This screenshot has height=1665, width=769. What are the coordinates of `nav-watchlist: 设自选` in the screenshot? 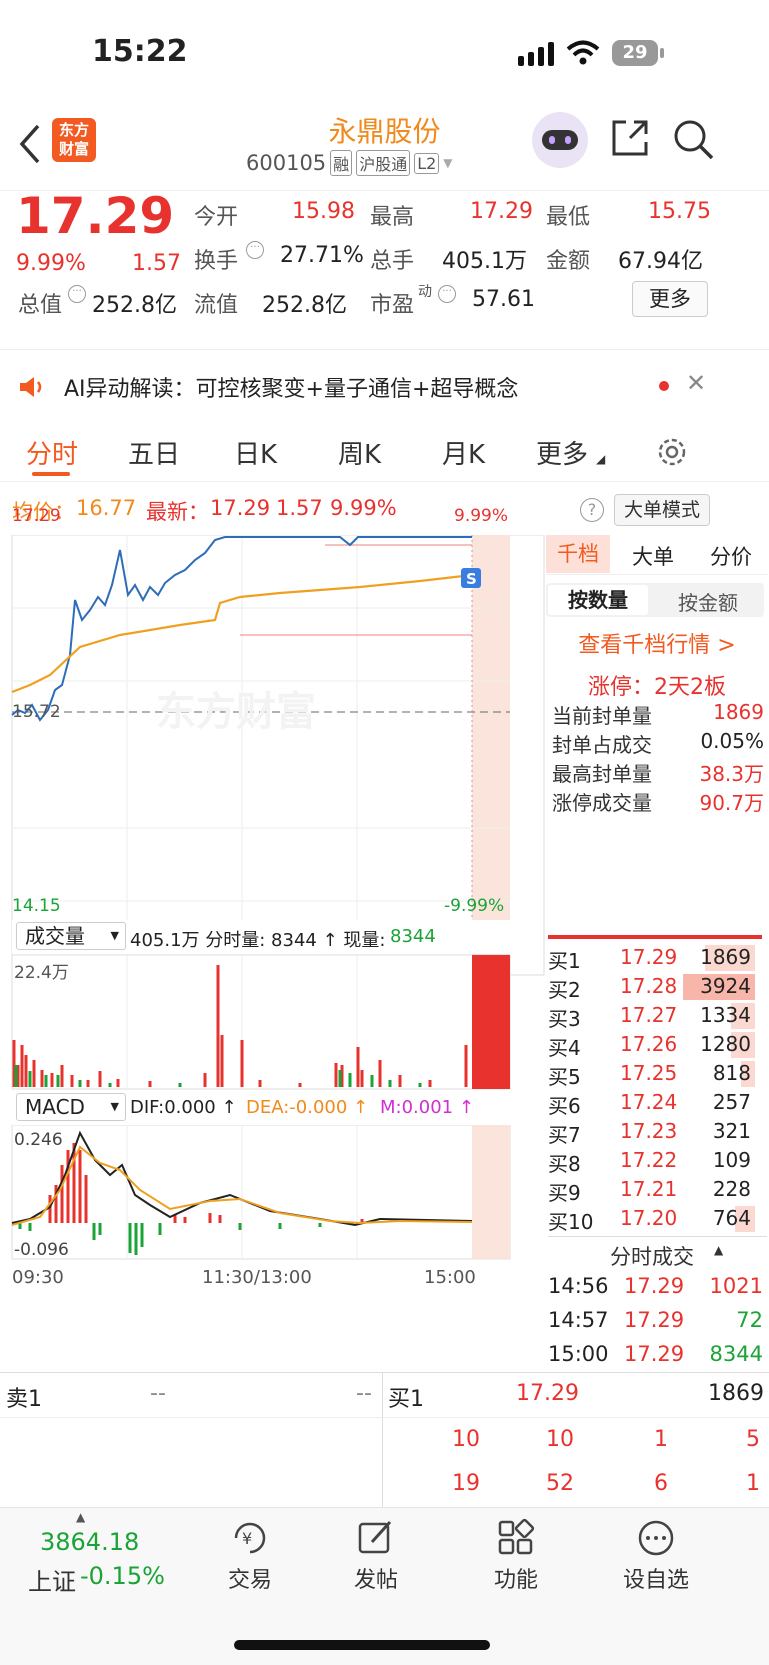 It's located at (656, 1578).